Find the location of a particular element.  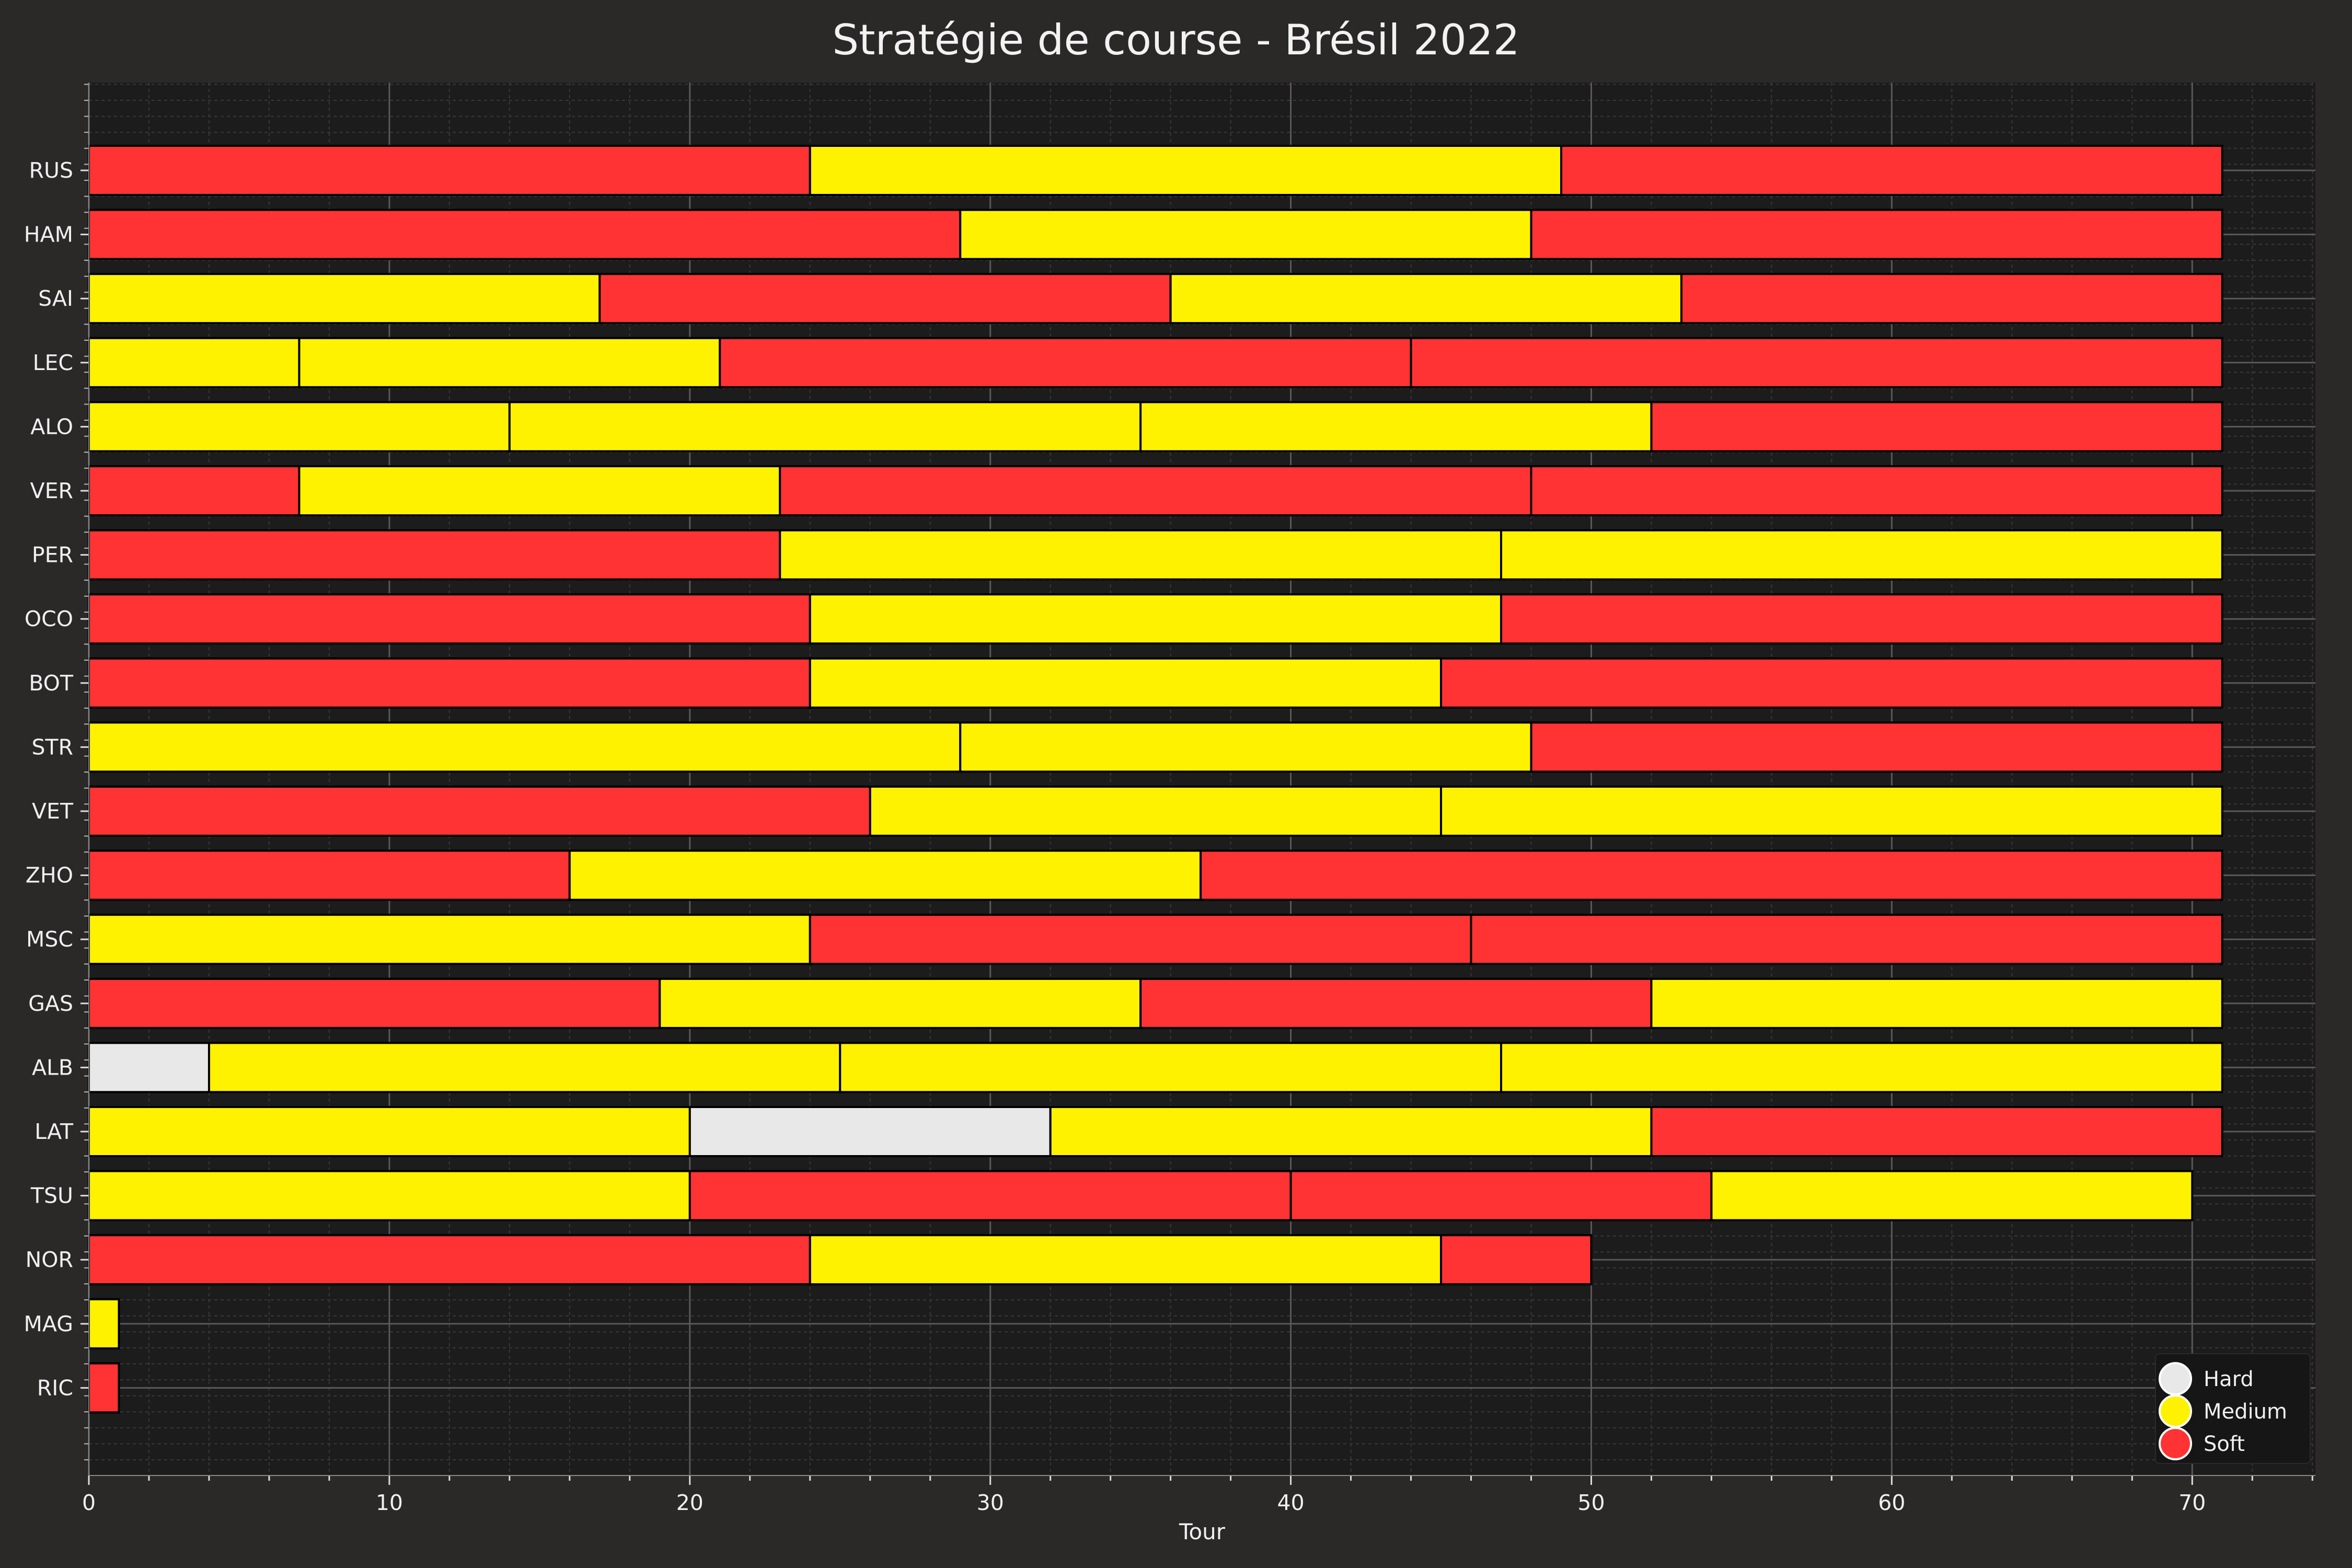

y-tick-label-mag: MAG is located at coordinates (48, 1323).